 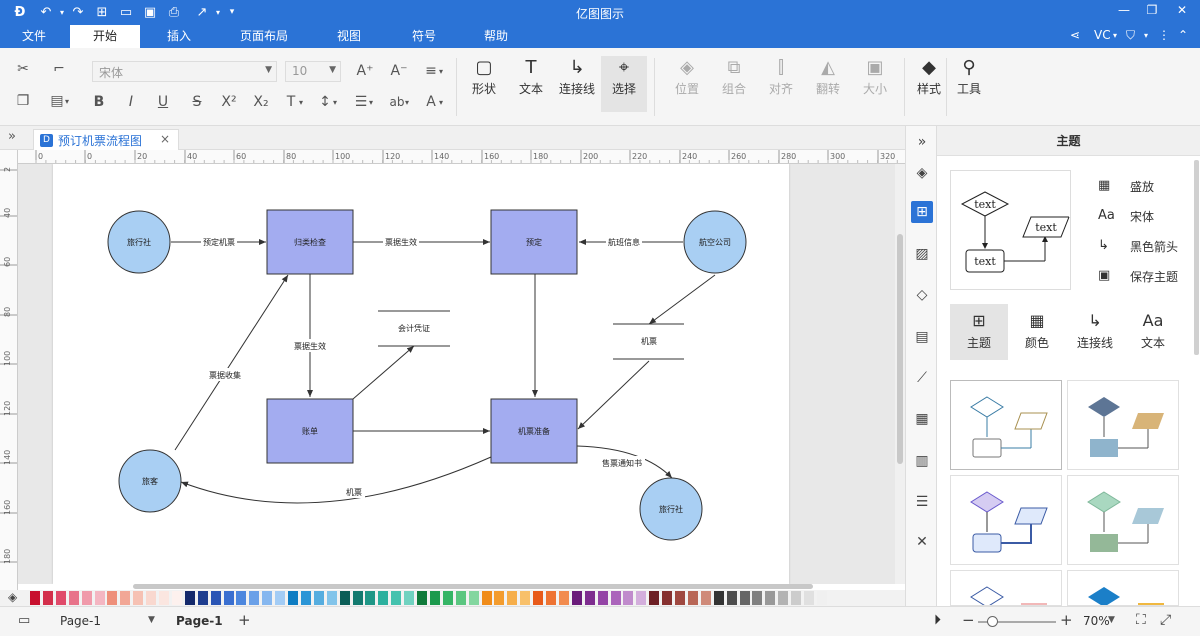 What do you see at coordinates (12, 136) in the screenshot?
I see `expand-library-icon: »` at bounding box center [12, 136].